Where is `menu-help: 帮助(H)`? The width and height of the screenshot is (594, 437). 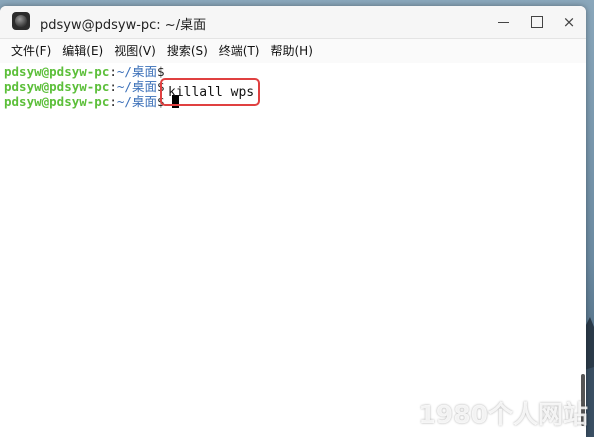 menu-help: 帮助(H) is located at coordinates (292, 51).